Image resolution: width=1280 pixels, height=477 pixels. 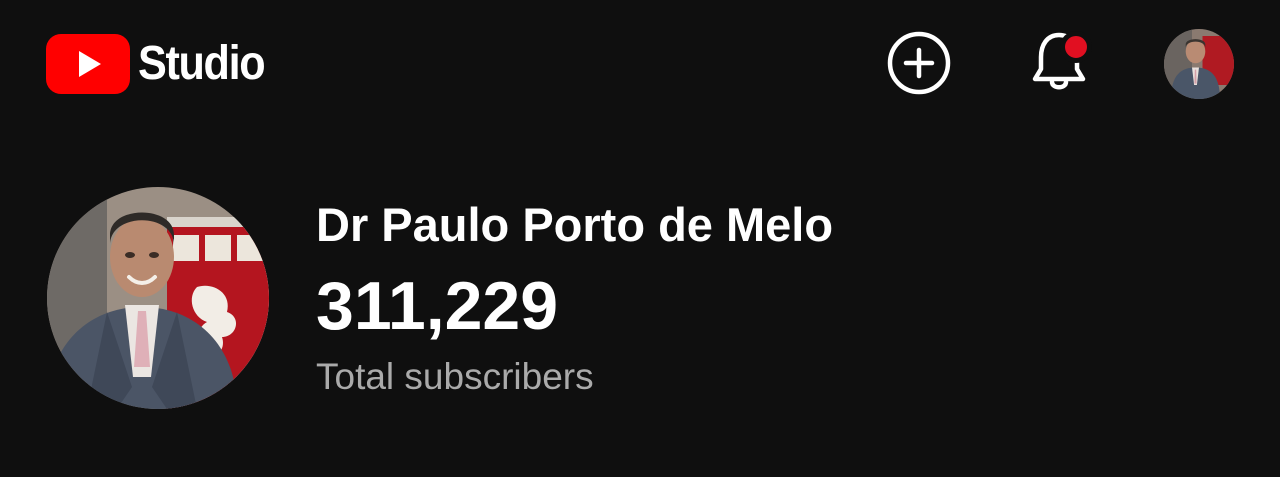 I want to click on subscriber-label: Total subscribers, so click(x=455, y=376).